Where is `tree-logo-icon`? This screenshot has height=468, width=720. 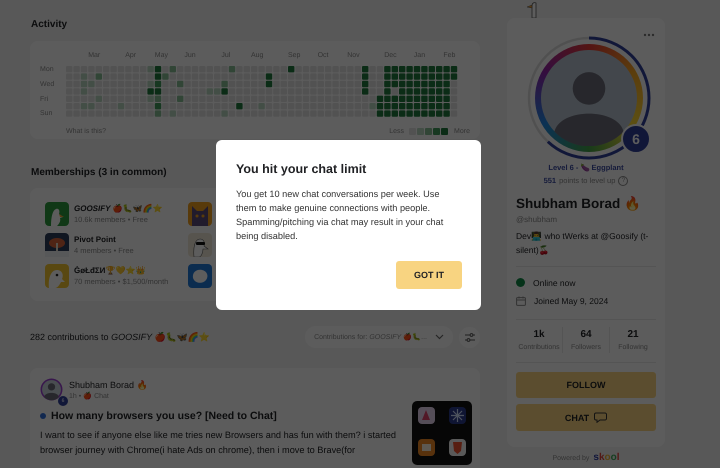
tree-logo-icon is located at coordinates (57, 245).